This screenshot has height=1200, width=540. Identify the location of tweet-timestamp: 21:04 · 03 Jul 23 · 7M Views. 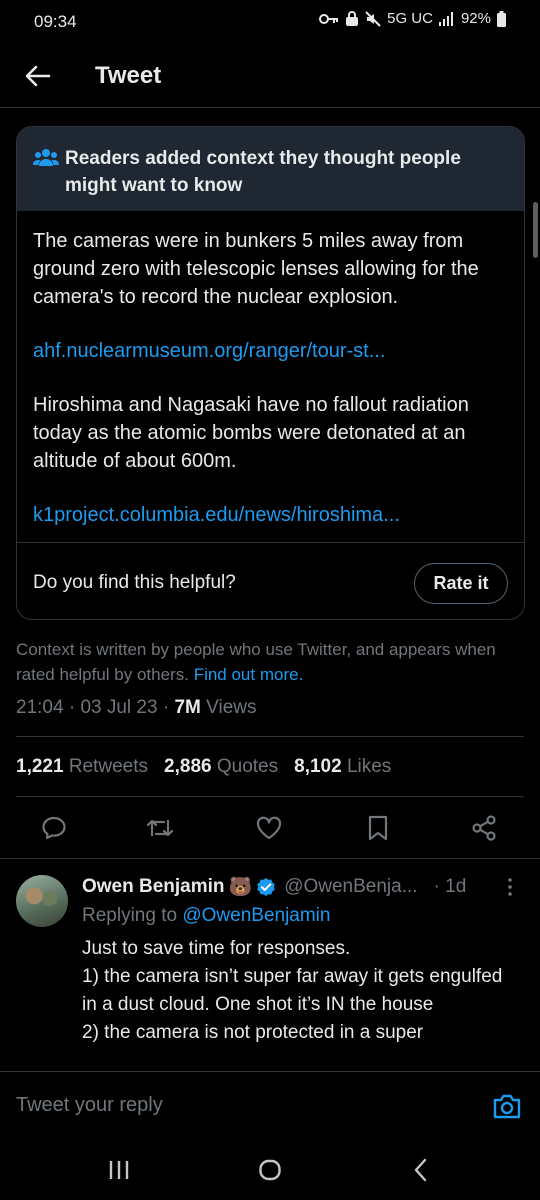
(136, 707).